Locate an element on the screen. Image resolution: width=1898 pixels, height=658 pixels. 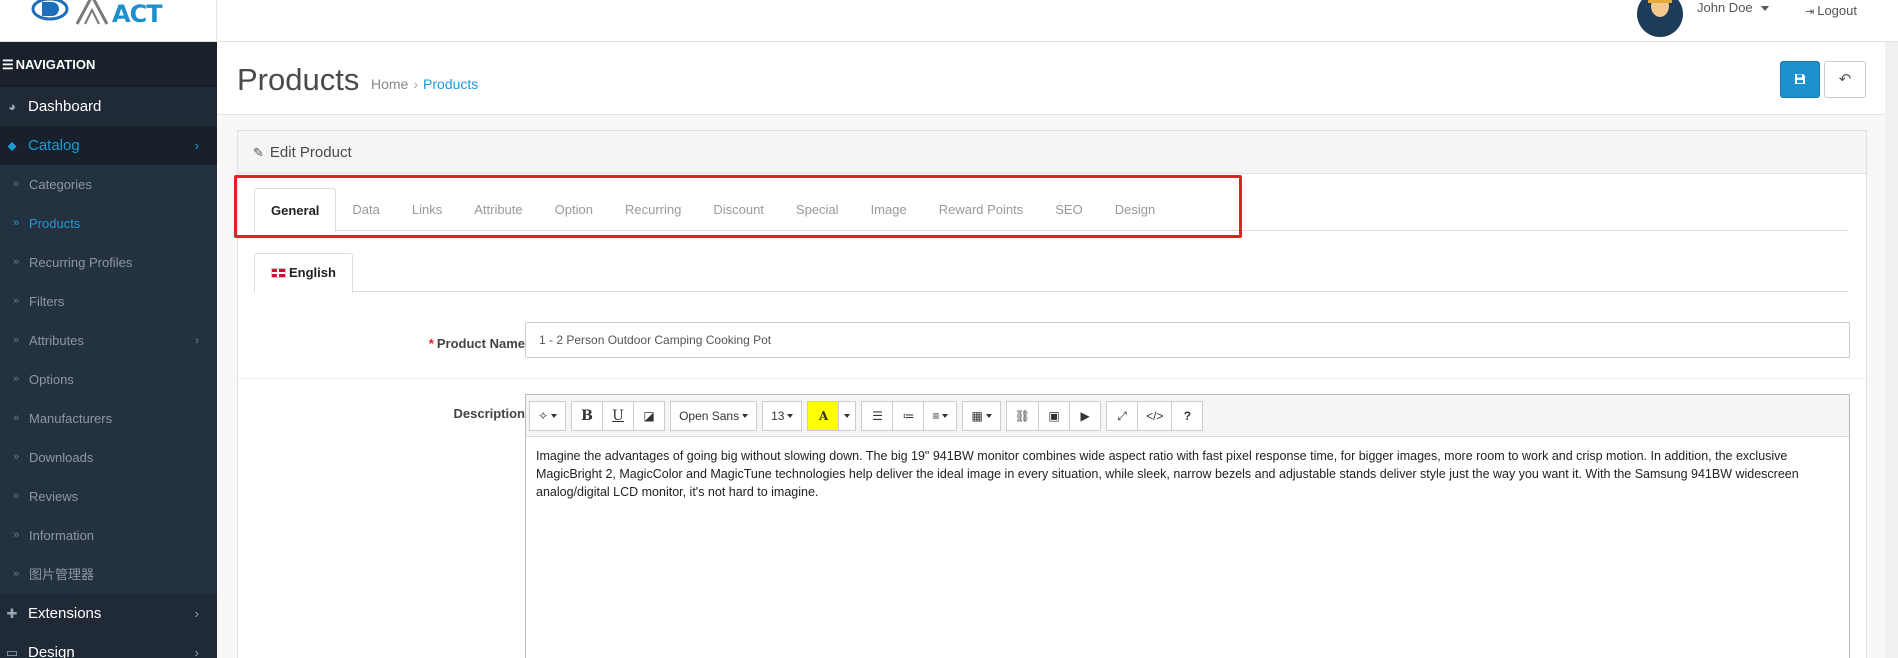
align-left-icon: ≡ is located at coordinates (936, 415).